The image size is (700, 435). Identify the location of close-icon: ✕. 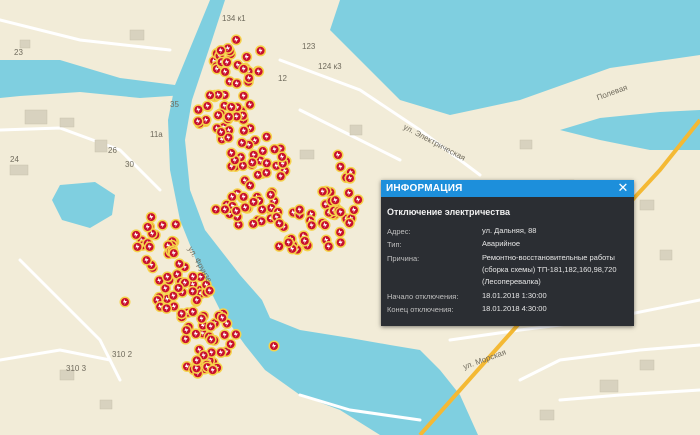
(623, 188).